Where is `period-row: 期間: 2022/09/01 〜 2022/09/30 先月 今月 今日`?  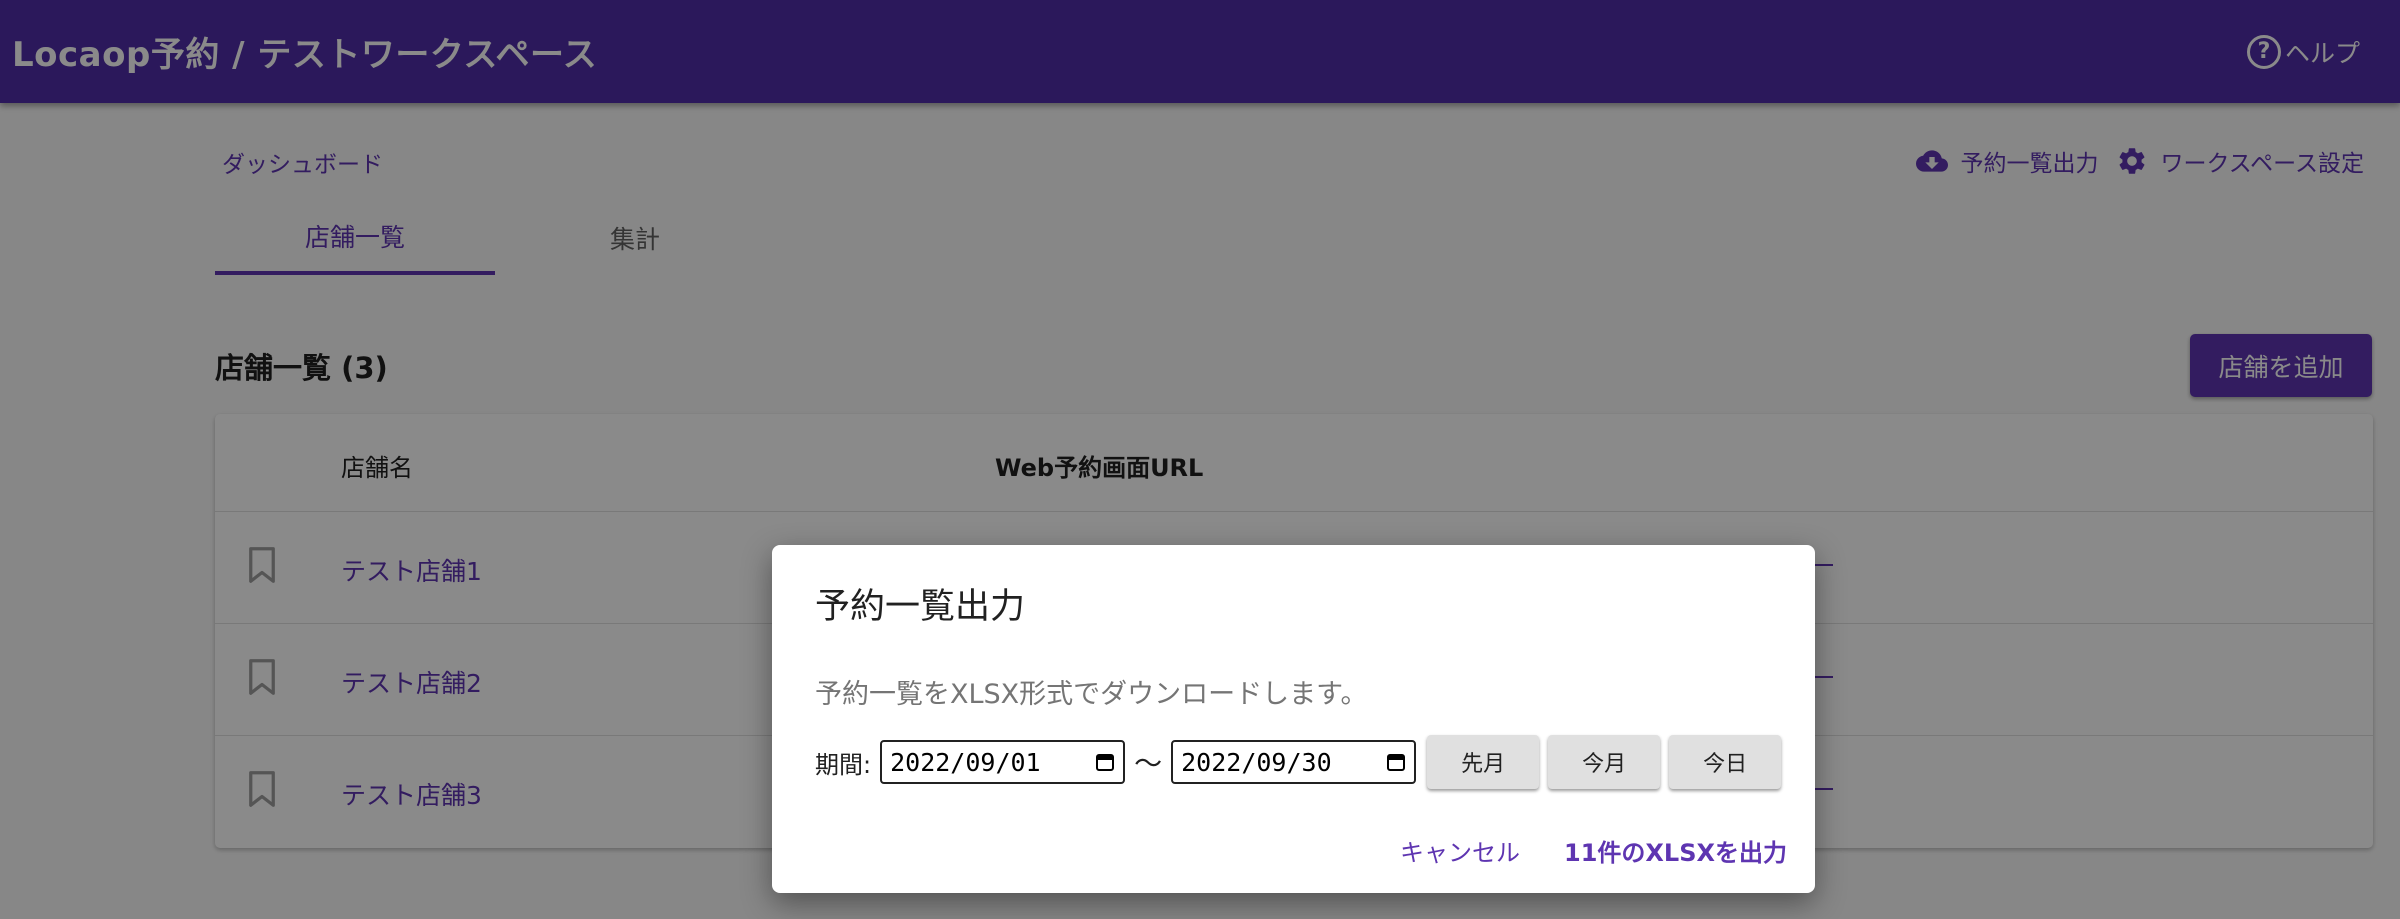 period-row: 期間: 2022/09/01 〜 2022/09/30 先月 今月 今日 is located at coordinates (1298, 762).